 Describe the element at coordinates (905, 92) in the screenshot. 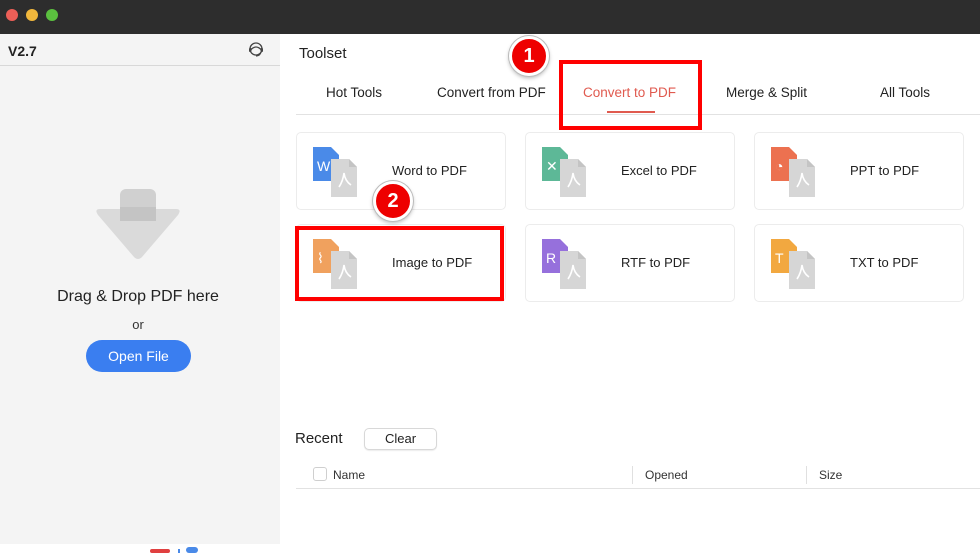

I see `tab-all-tools: All Tools` at that location.